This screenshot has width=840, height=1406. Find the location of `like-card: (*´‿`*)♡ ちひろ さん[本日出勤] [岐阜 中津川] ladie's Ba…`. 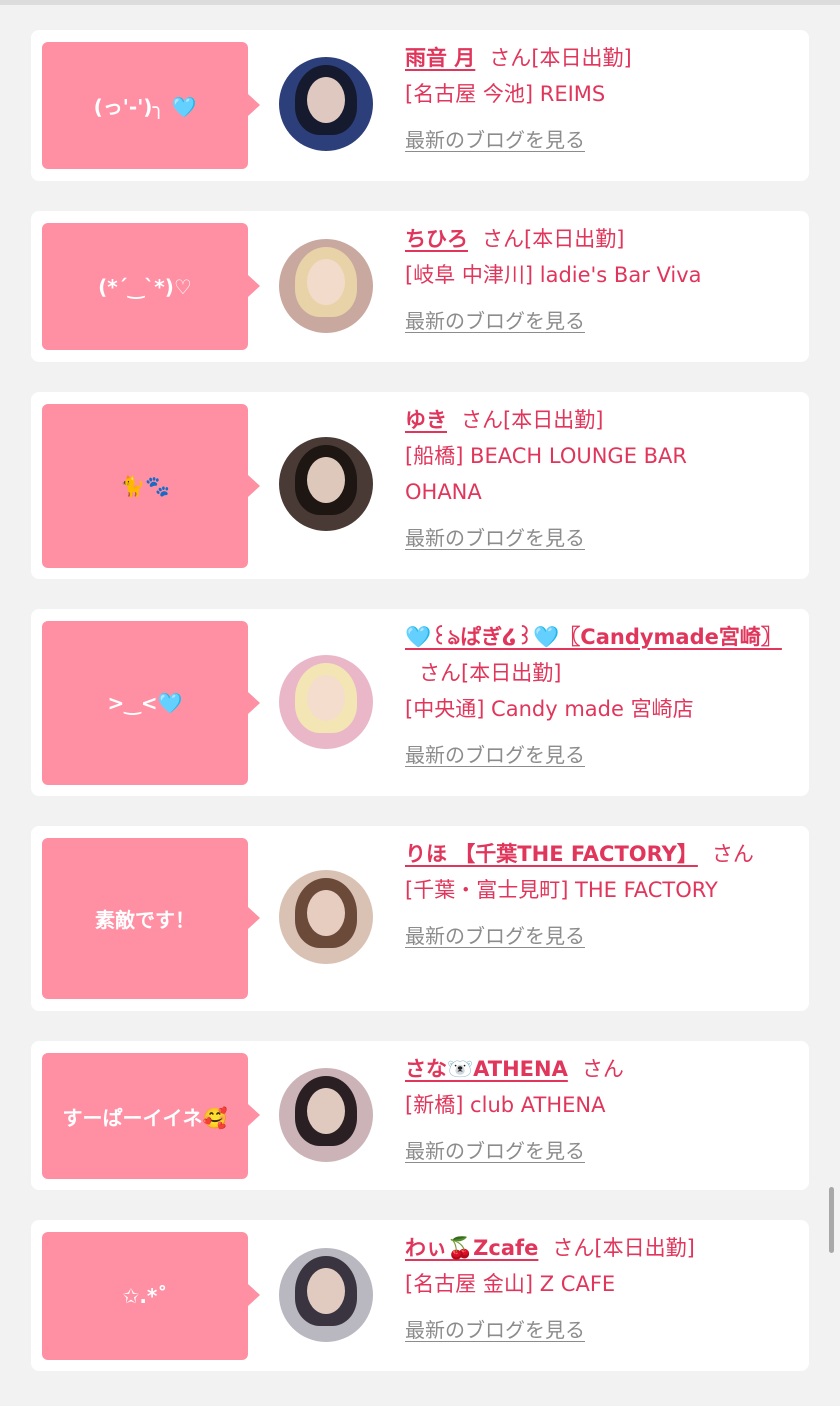

like-card: (*´‿`*)♡ ちひろ さん[本日出勤] [岐阜 中津川] ladie's Ba… is located at coordinates (420, 286).